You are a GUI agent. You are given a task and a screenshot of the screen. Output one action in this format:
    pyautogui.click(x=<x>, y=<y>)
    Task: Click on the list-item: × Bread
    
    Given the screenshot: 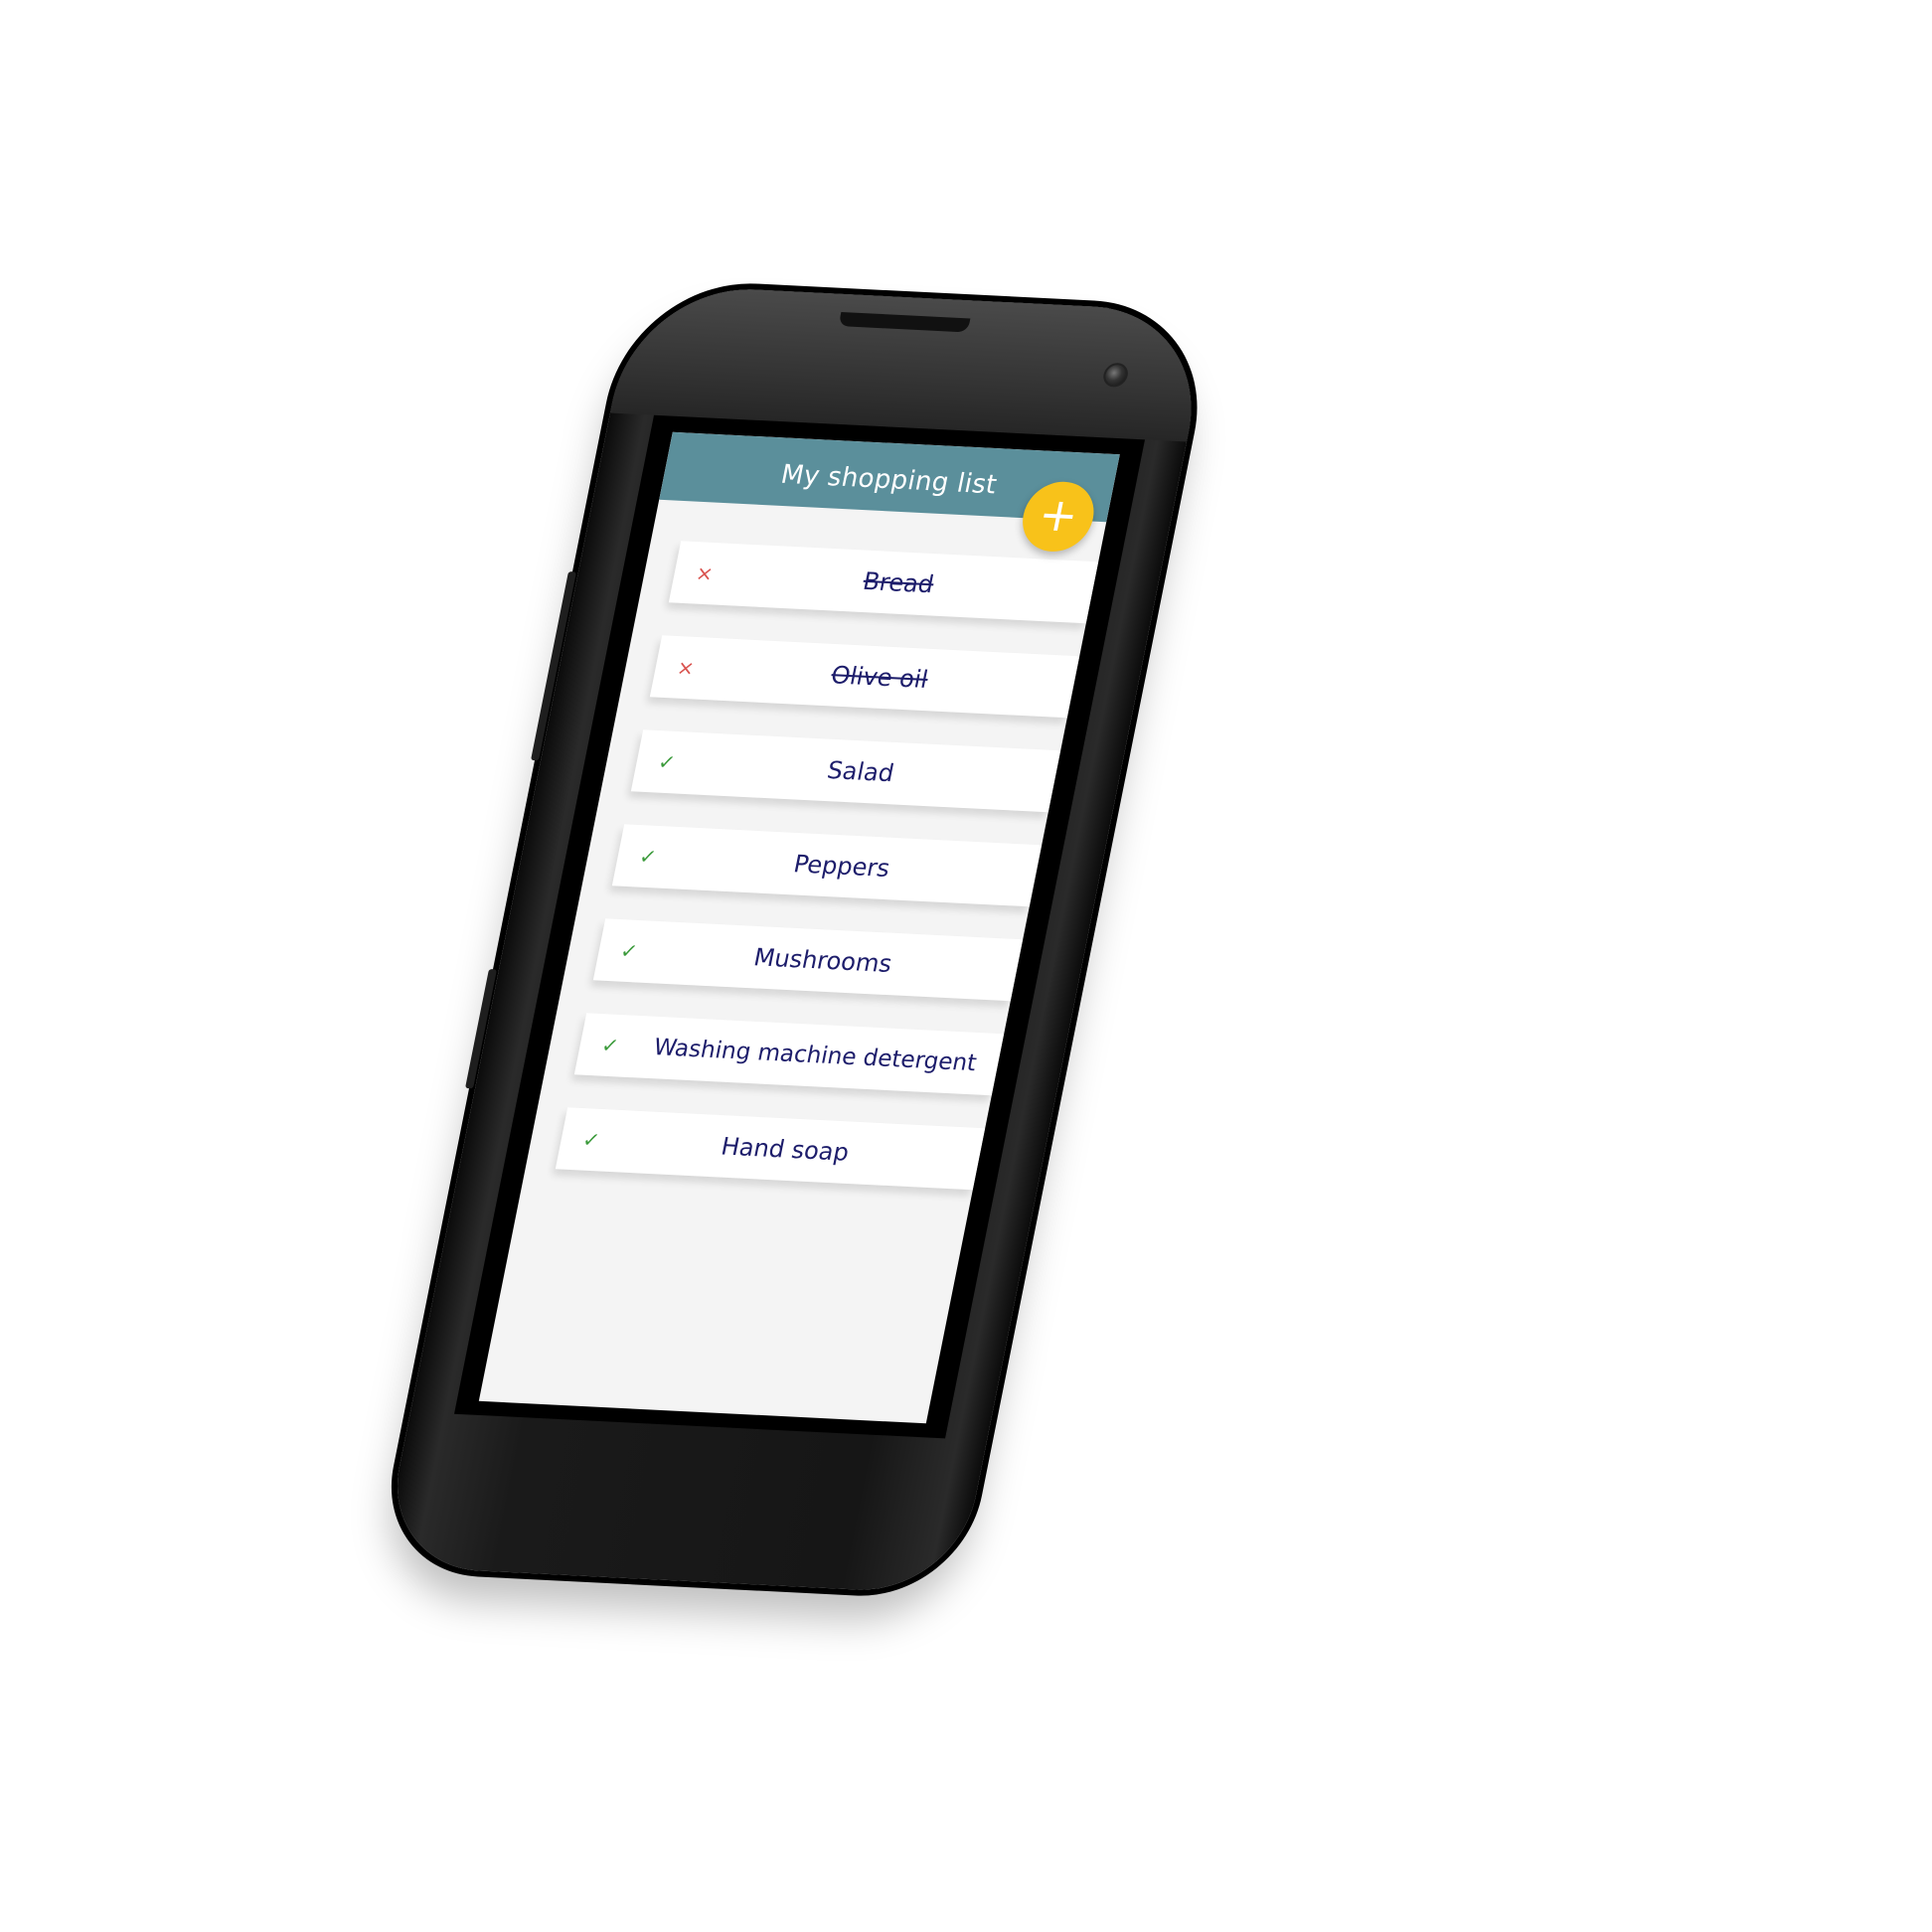 What is the action you would take?
    pyautogui.click(x=883, y=582)
    